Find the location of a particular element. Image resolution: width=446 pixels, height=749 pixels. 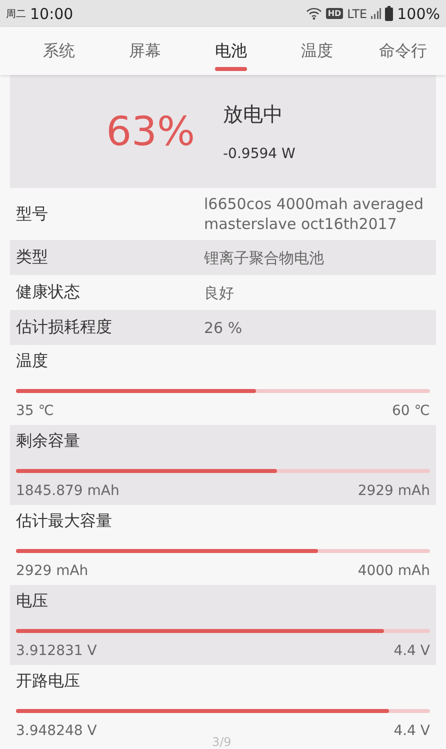

row-label: 温度 is located at coordinates (32, 361).